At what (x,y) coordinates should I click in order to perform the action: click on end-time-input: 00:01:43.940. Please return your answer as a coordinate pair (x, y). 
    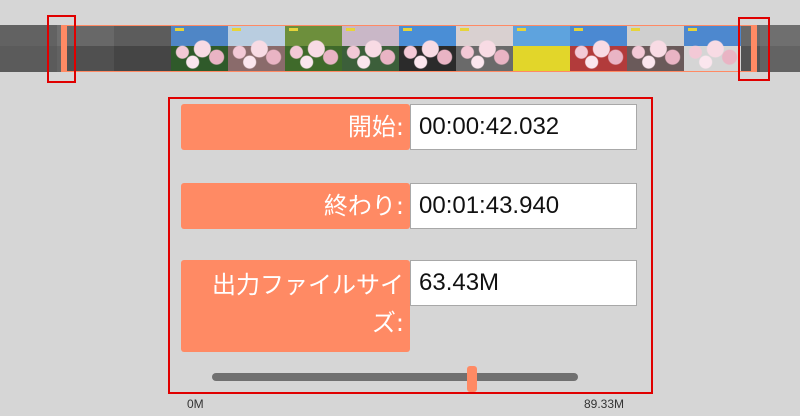
    Looking at the image, I should click on (523, 206).